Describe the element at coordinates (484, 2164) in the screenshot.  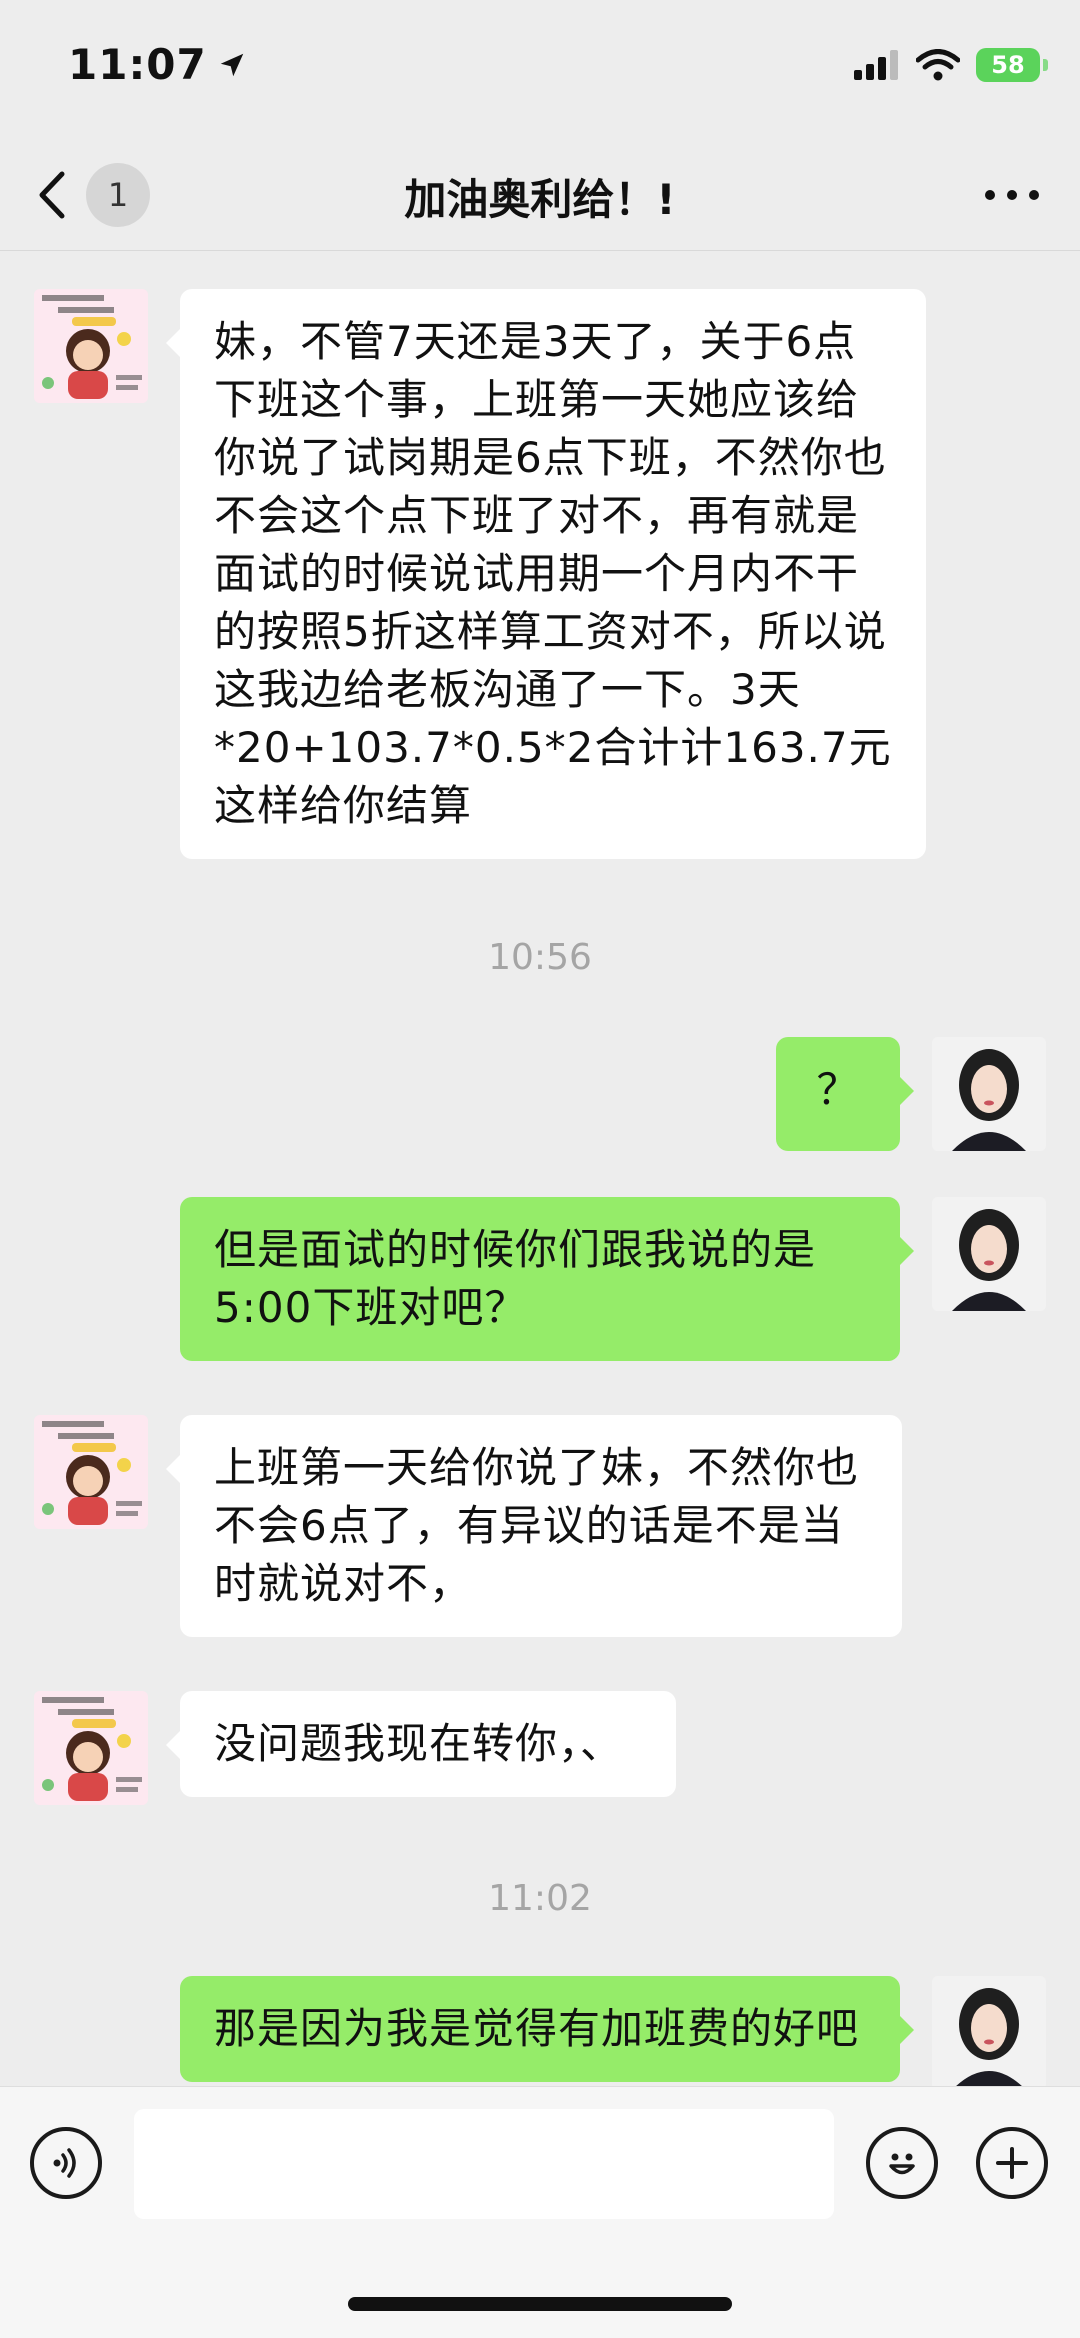
I see `message-input` at that location.